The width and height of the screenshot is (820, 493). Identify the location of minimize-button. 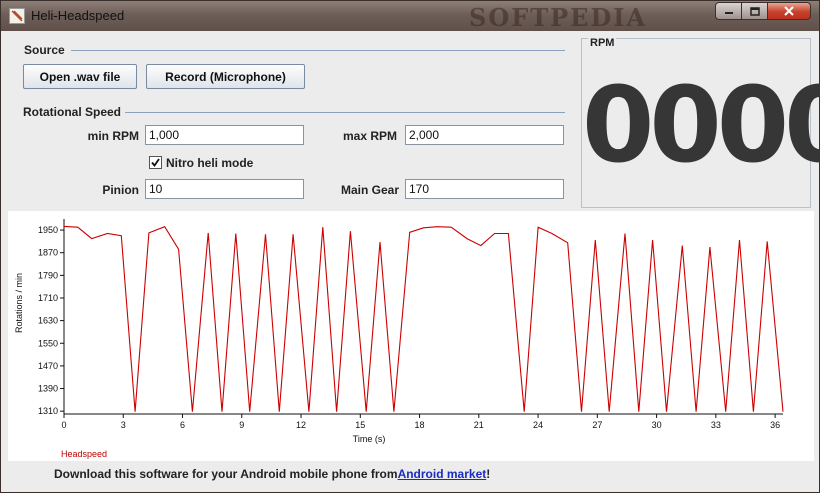
(728, 11).